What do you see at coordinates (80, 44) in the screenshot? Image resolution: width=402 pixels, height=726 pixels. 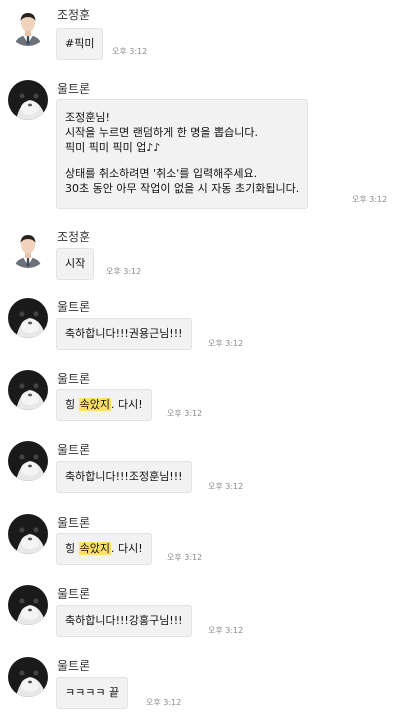 I see `message-bubble: #픽미` at bounding box center [80, 44].